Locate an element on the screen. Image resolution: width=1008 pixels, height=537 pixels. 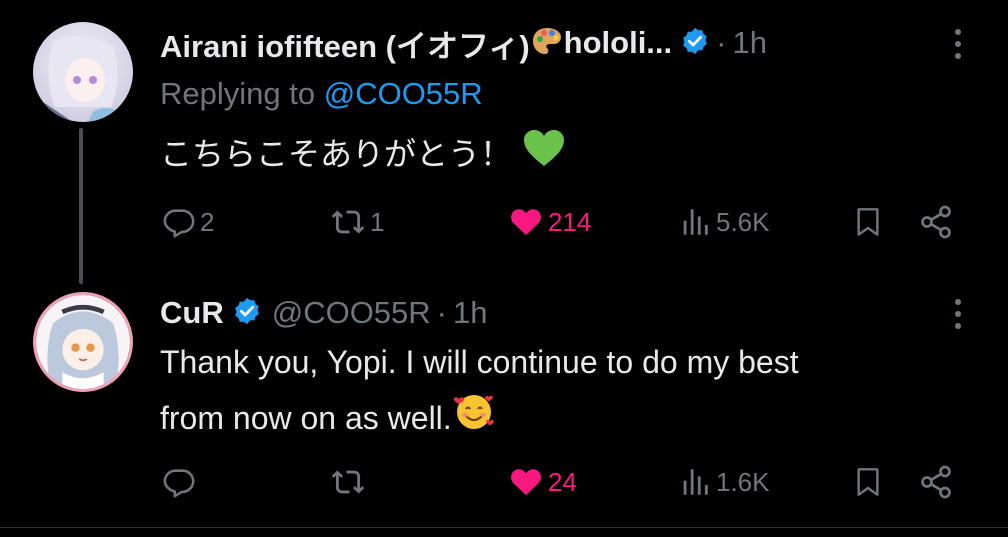
green-heart-emoji is located at coordinates (544, 156).